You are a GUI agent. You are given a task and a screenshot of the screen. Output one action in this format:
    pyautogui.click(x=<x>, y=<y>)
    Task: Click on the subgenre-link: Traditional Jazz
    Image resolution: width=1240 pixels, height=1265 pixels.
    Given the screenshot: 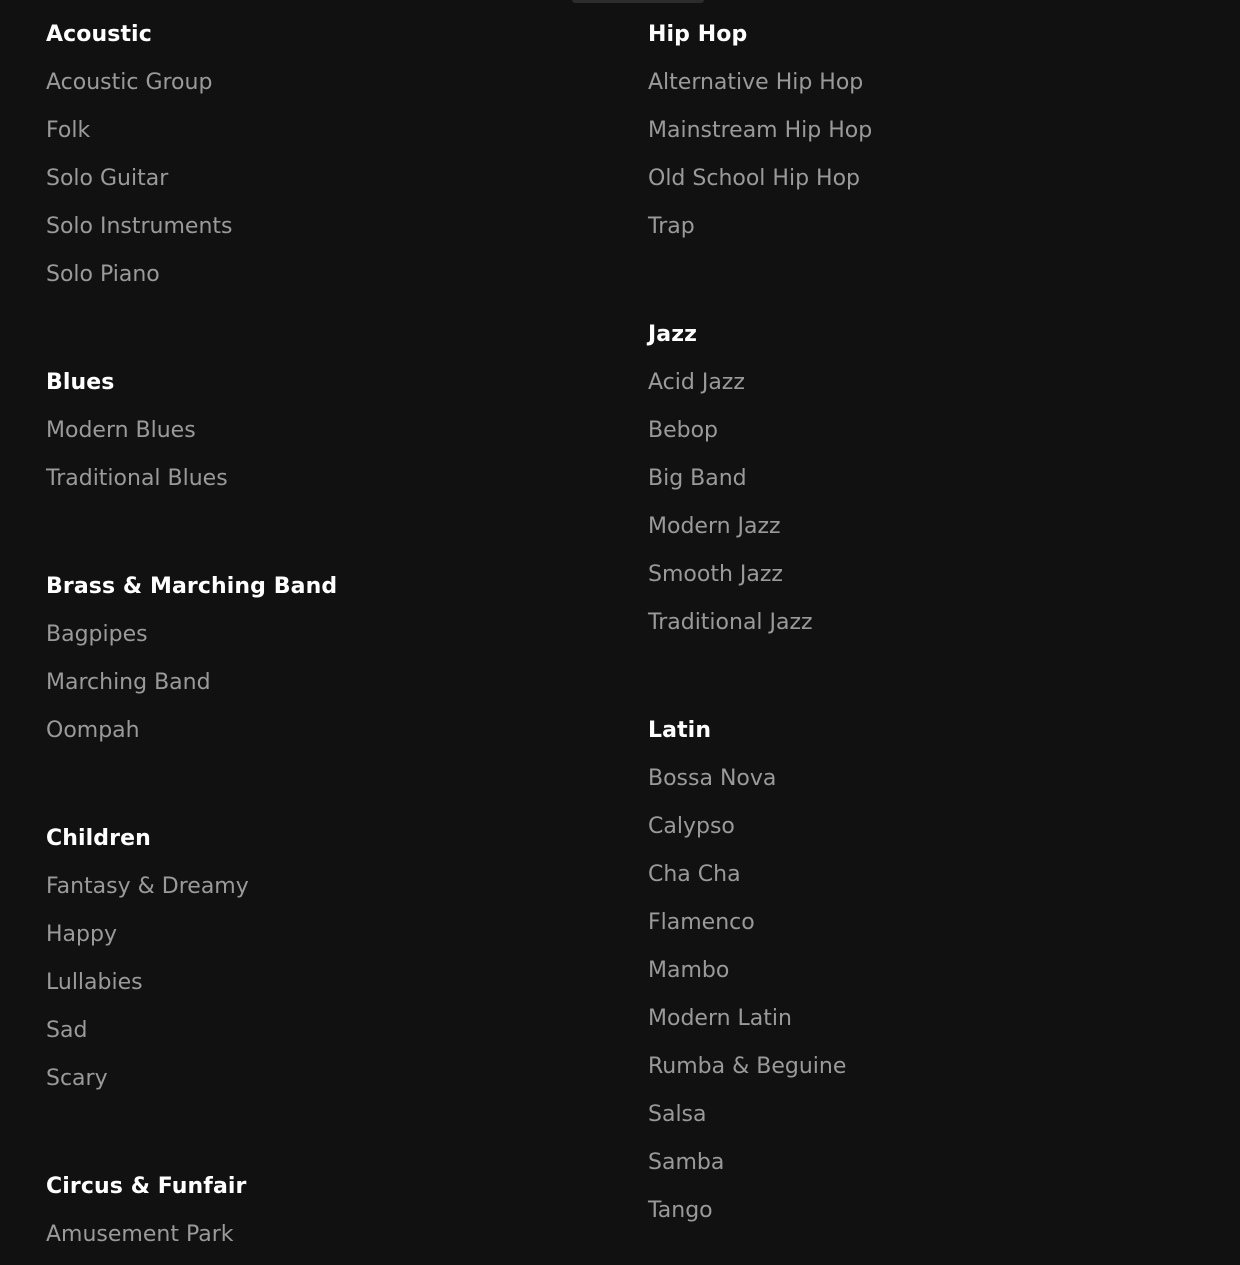 What is the action you would take?
    pyautogui.click(x=730, y=629)
    